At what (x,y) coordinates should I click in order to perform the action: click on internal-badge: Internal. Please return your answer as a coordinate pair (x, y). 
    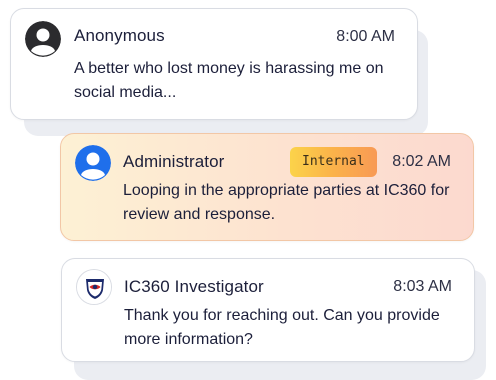
    Looking at the image, I should click on (333, 162).